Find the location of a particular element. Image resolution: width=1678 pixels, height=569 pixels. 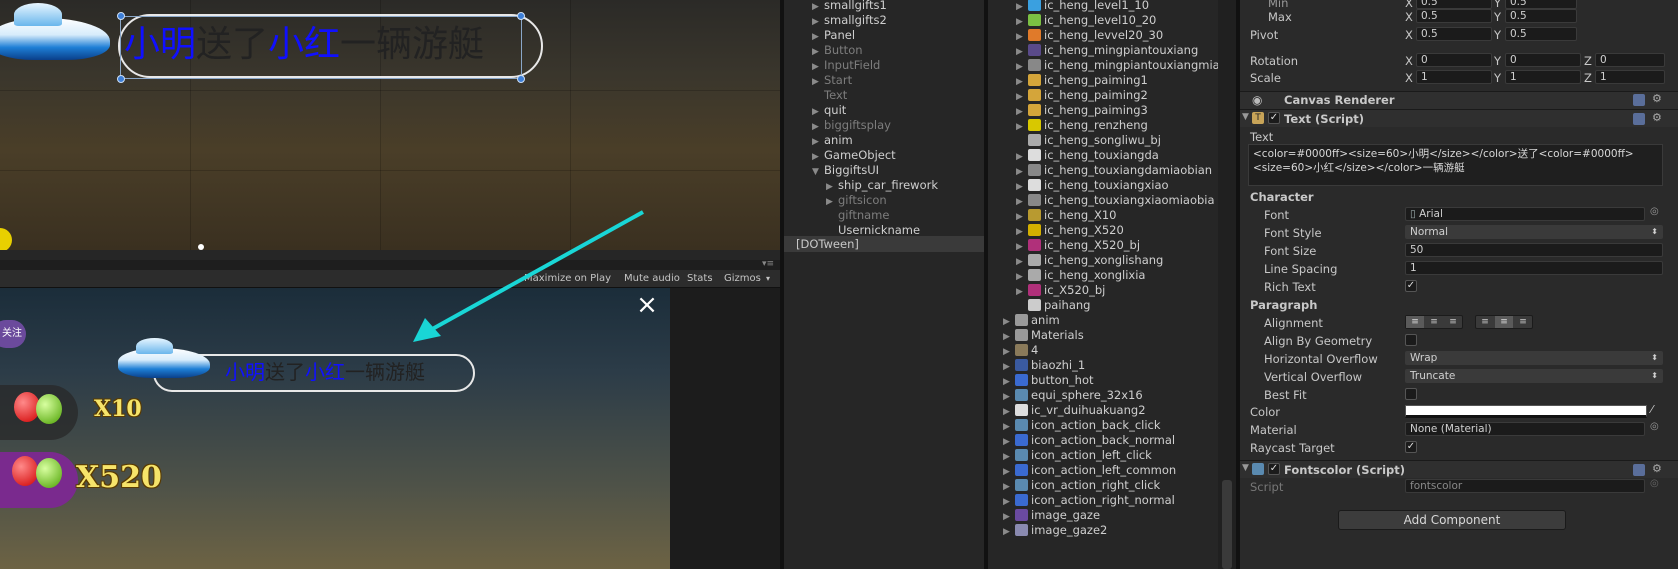

max-y-field: 0.5 is located at coordinates (1541, 16).